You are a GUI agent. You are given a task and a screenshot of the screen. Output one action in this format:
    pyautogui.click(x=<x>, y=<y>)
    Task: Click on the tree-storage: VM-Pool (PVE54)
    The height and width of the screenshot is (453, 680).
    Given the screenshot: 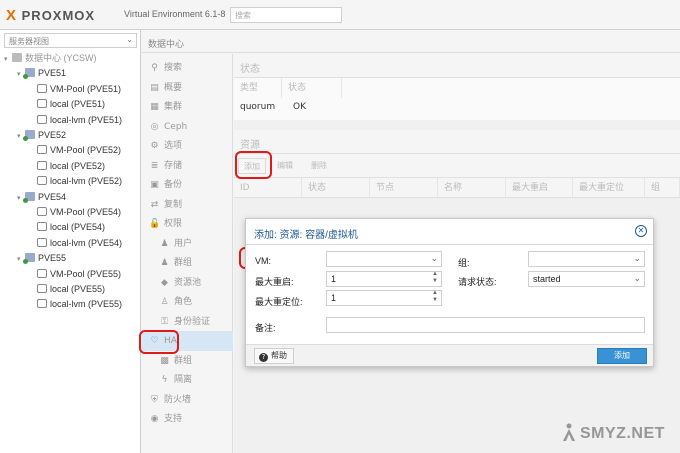 What is the action you would take?
    pyautogui.click(x=79, y=212)
    